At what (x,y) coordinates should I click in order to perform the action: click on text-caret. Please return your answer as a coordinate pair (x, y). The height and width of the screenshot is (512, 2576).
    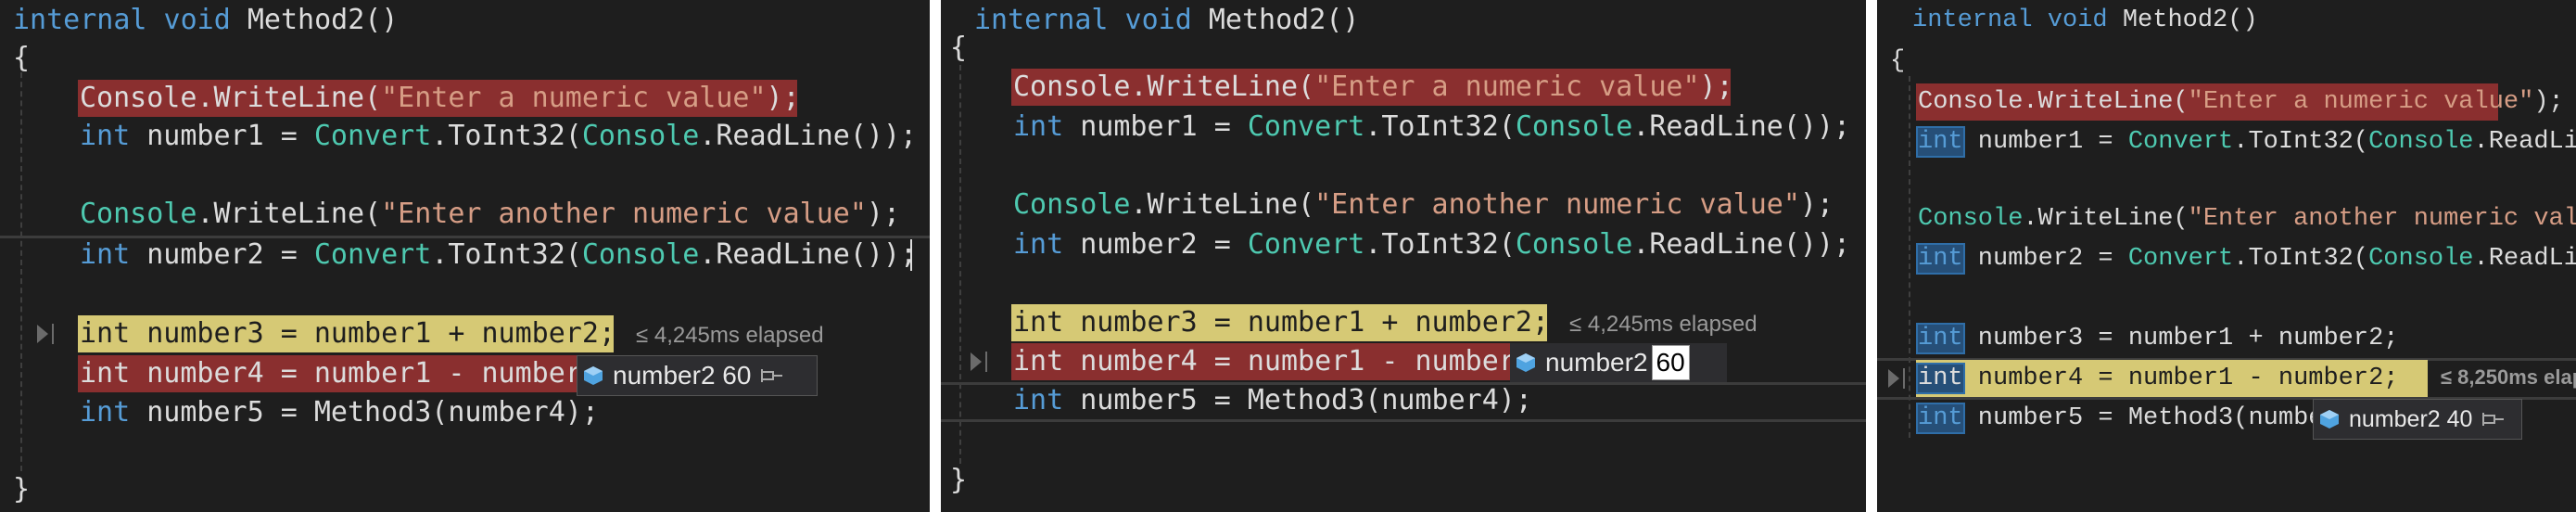
    Looking at the image, I should click on (911, 255).